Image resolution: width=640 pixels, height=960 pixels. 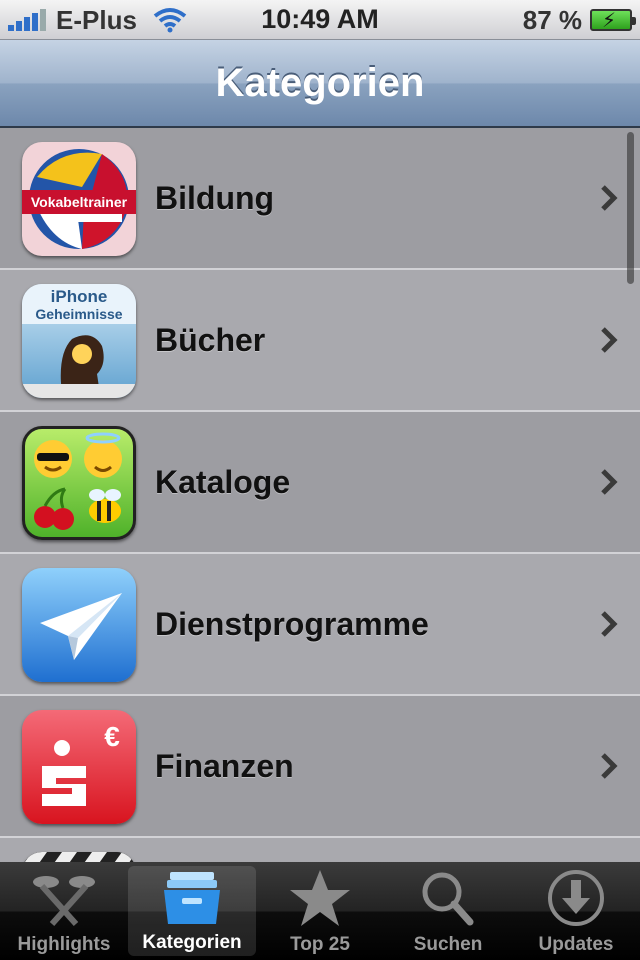 What do you see at coordinates (79, 202) in the screenshot?
I see `svg-text: Vokabeltrainer` at bounding box center [79, 202].